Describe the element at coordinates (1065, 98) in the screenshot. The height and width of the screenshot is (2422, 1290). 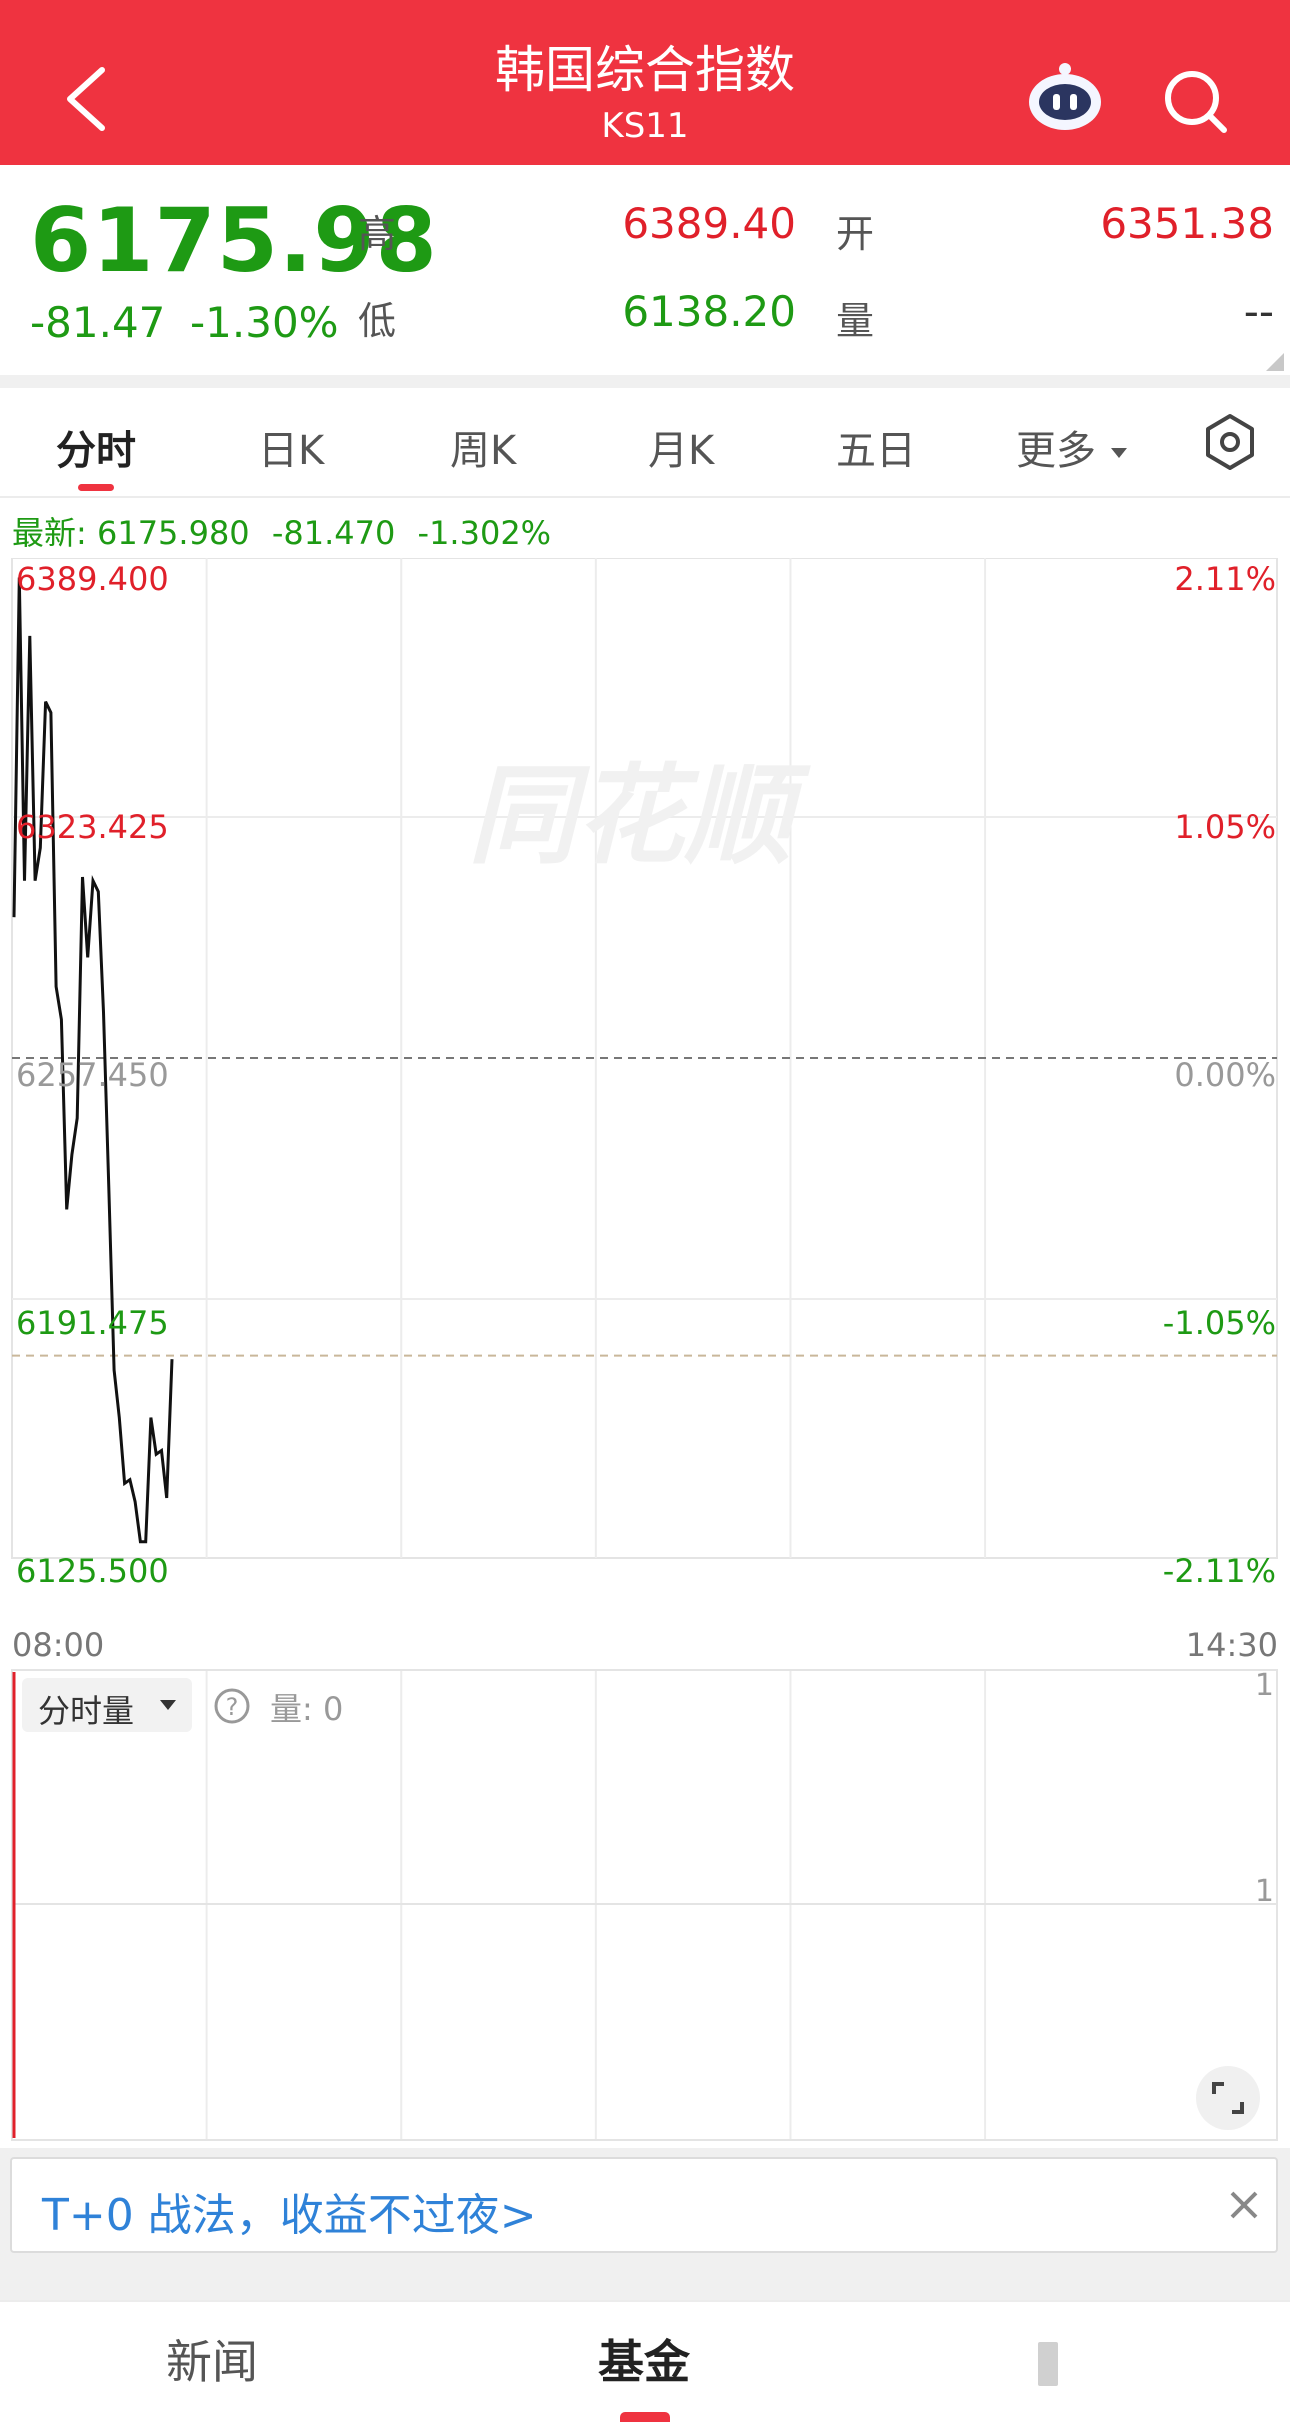
I see `robot-icon` at that location.